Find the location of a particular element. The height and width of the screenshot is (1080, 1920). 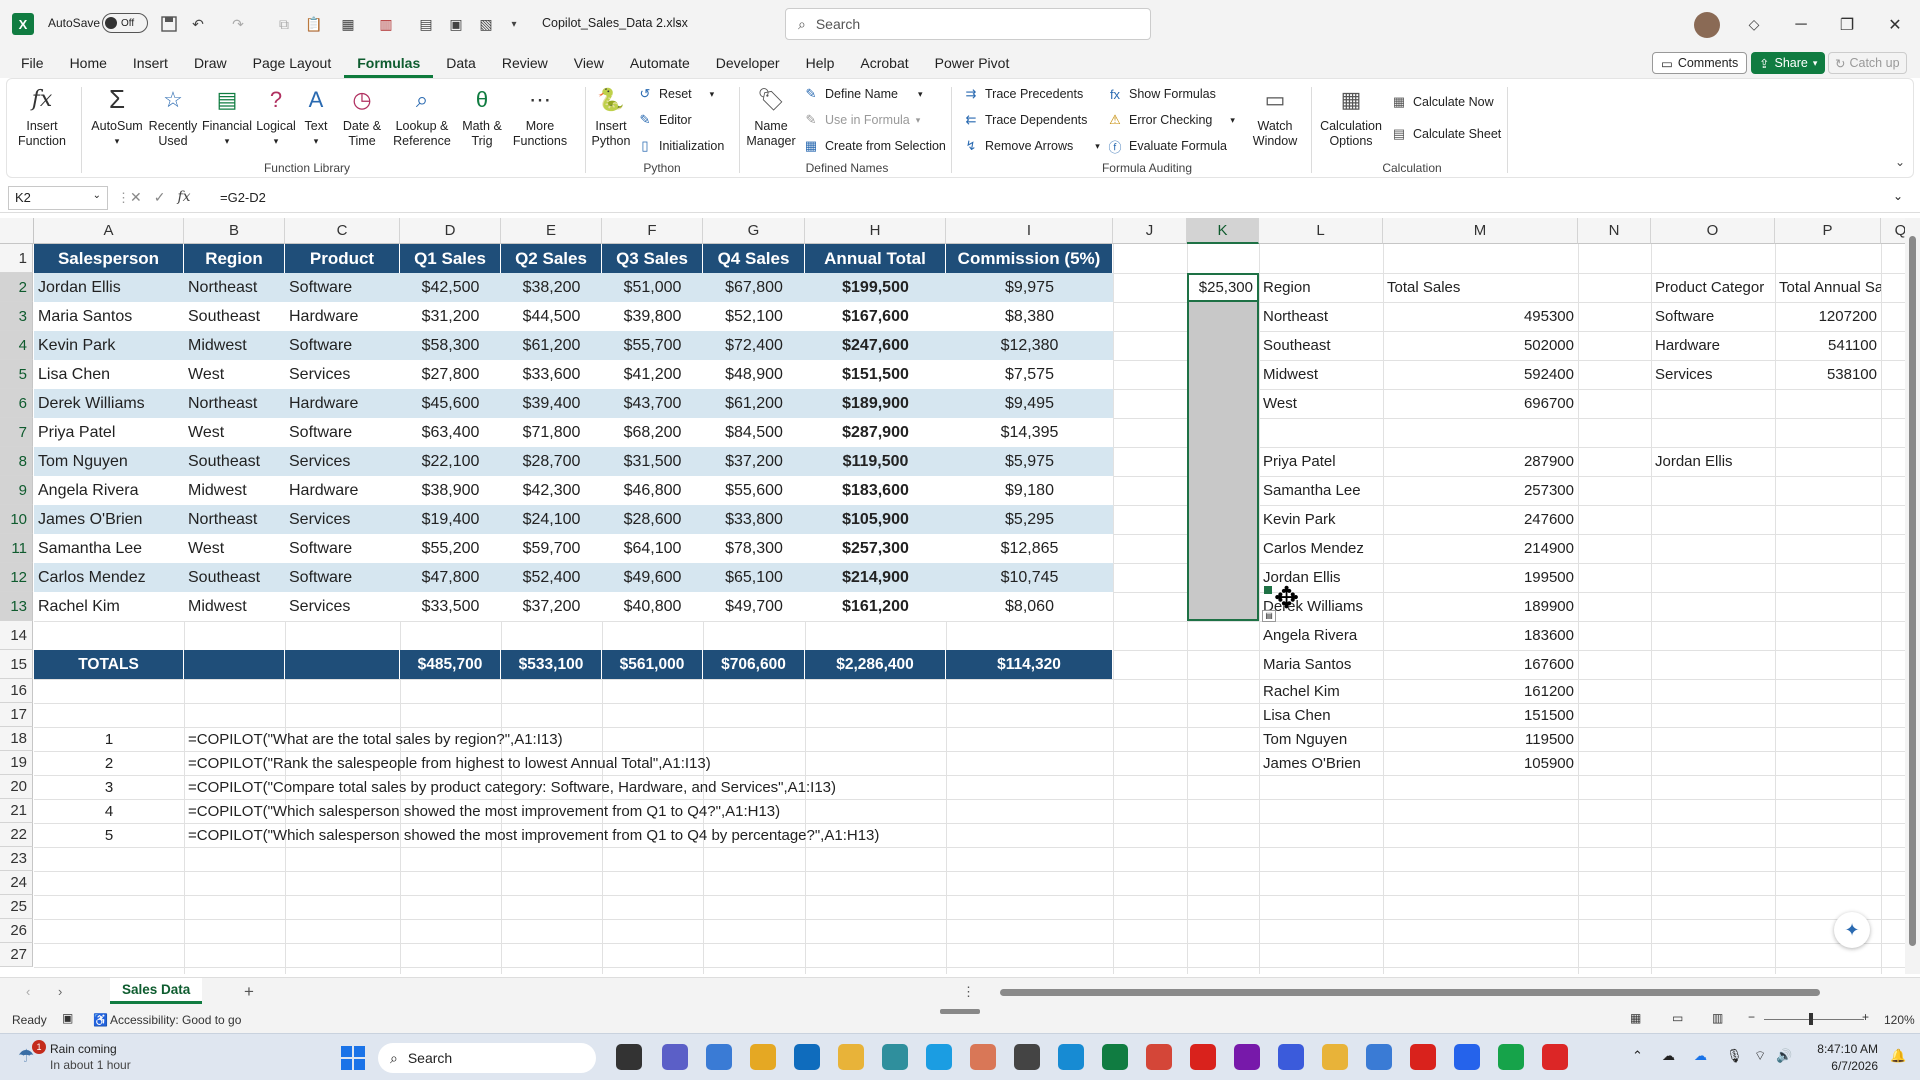

prompt-number: 3 is located at coordinates (109, 787).